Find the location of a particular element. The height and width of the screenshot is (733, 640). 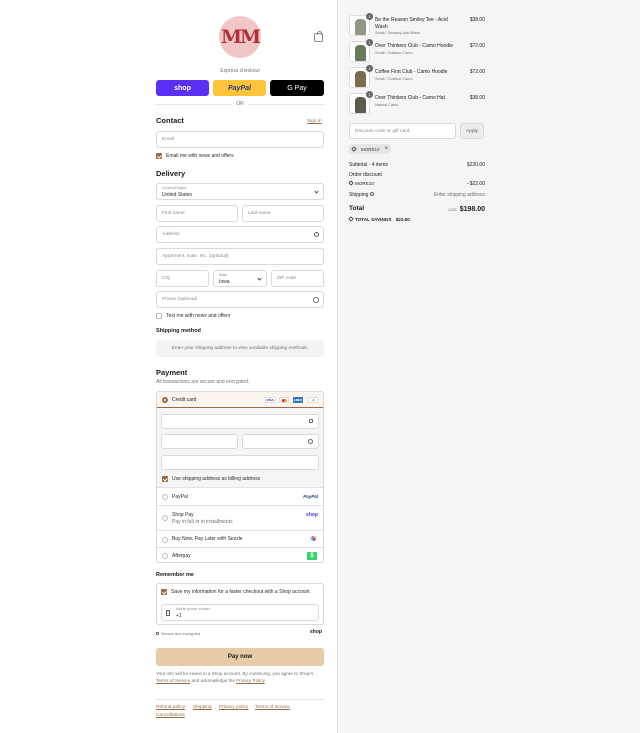

zip-field: ZIP code is located at coordinates (297, 278).